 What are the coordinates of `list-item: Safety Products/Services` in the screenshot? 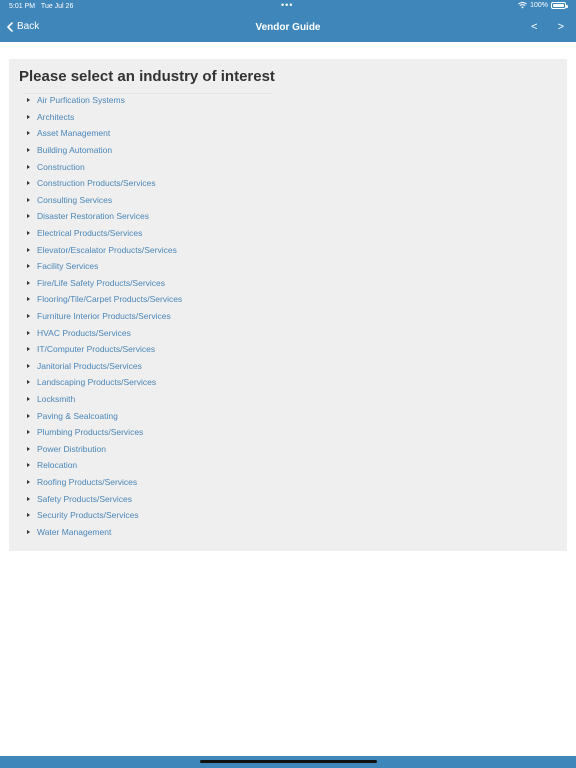 It's located at (103, 498).